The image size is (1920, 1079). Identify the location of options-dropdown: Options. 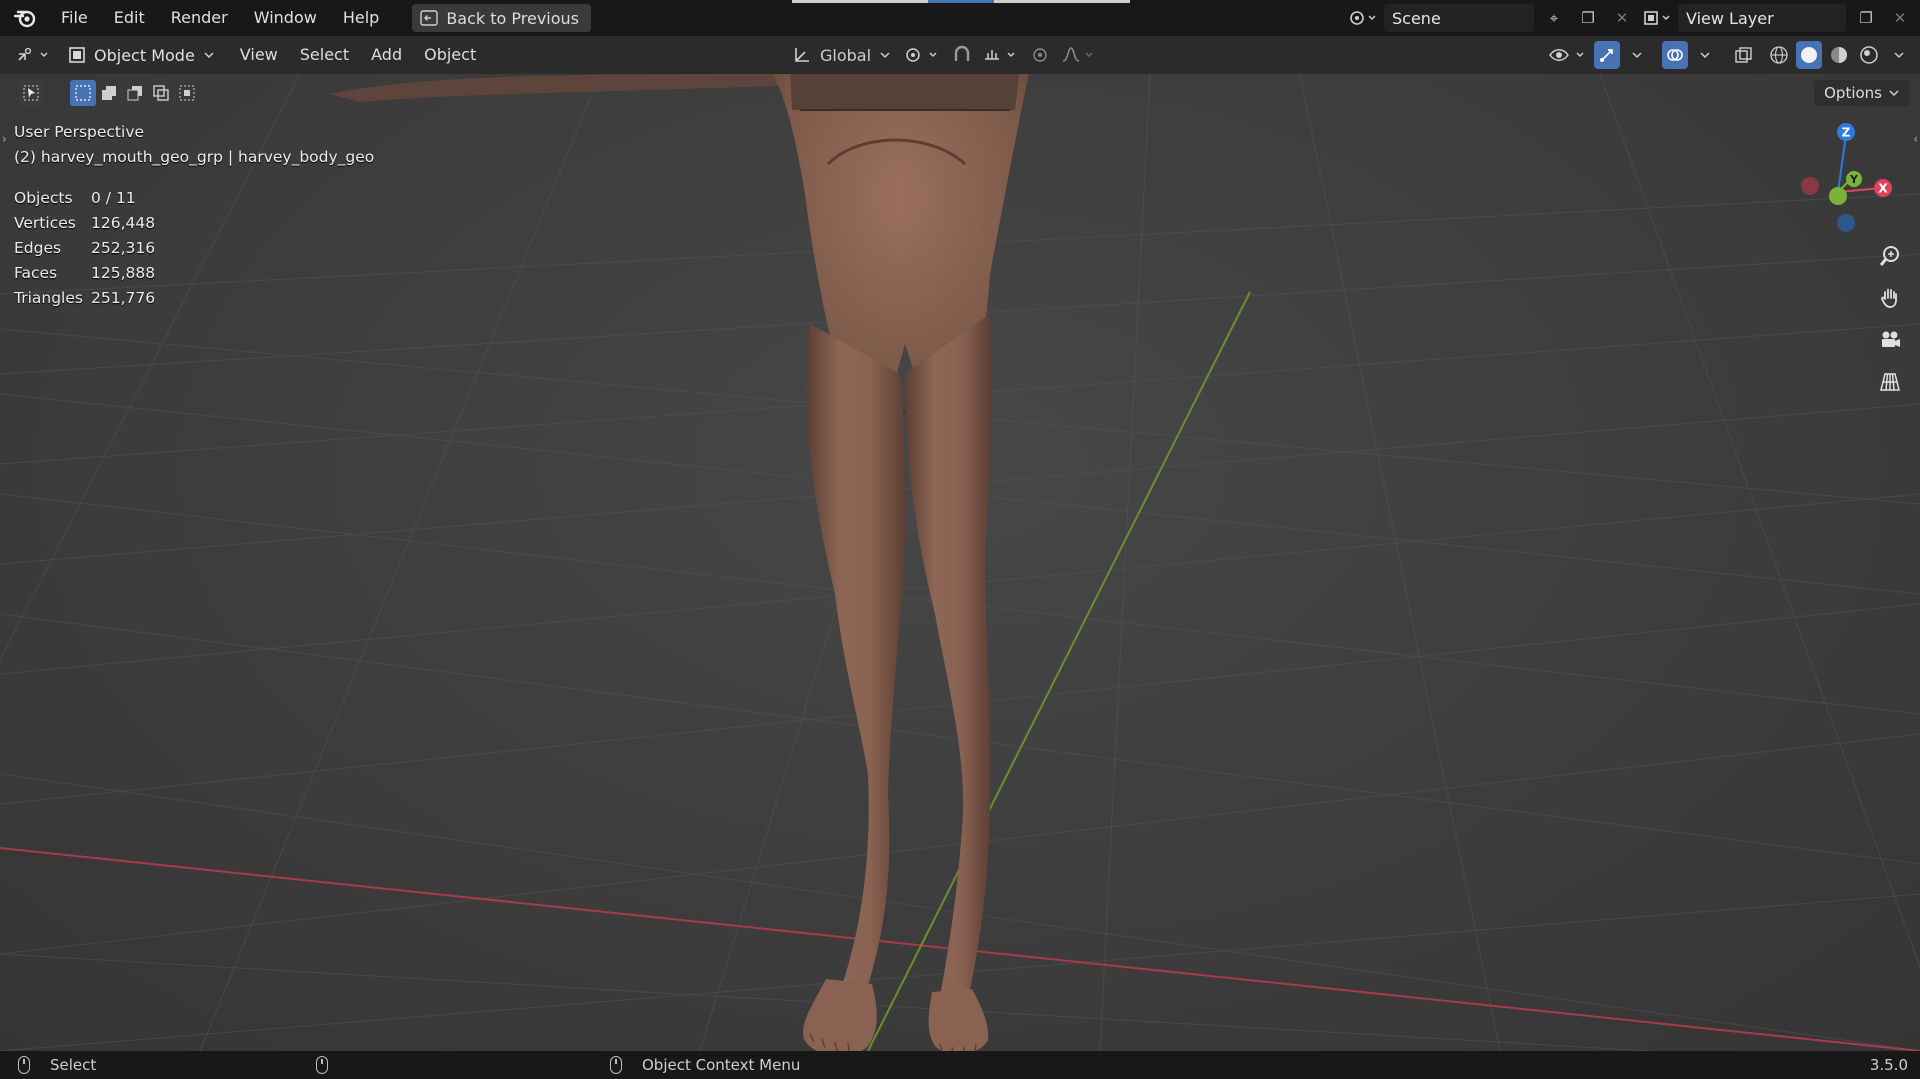
(1862, 93).